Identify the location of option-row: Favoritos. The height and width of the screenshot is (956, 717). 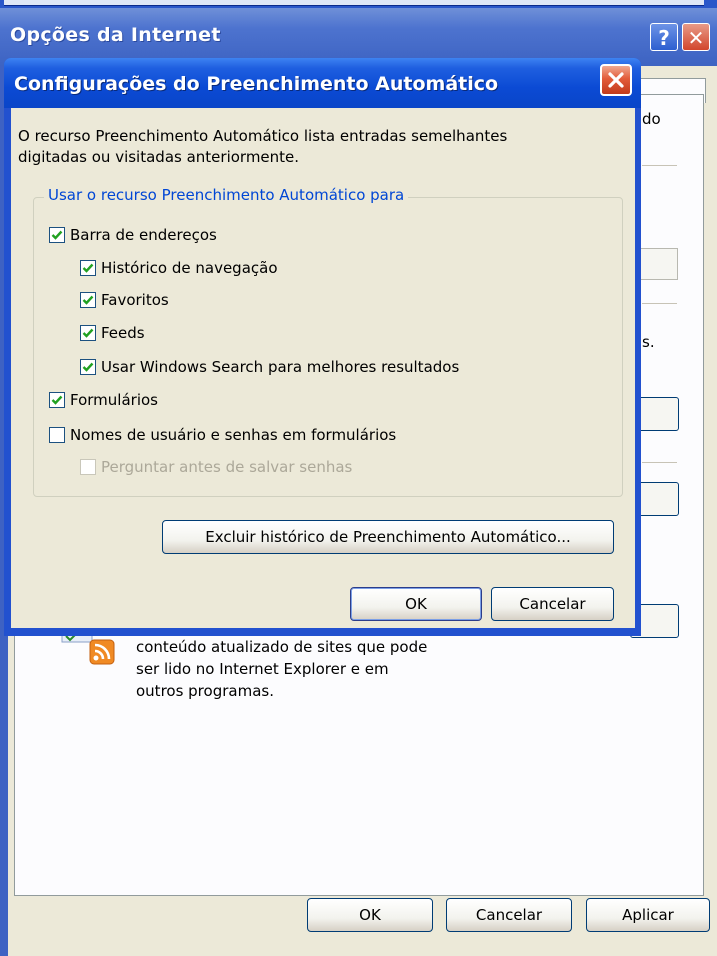
(124, 300).